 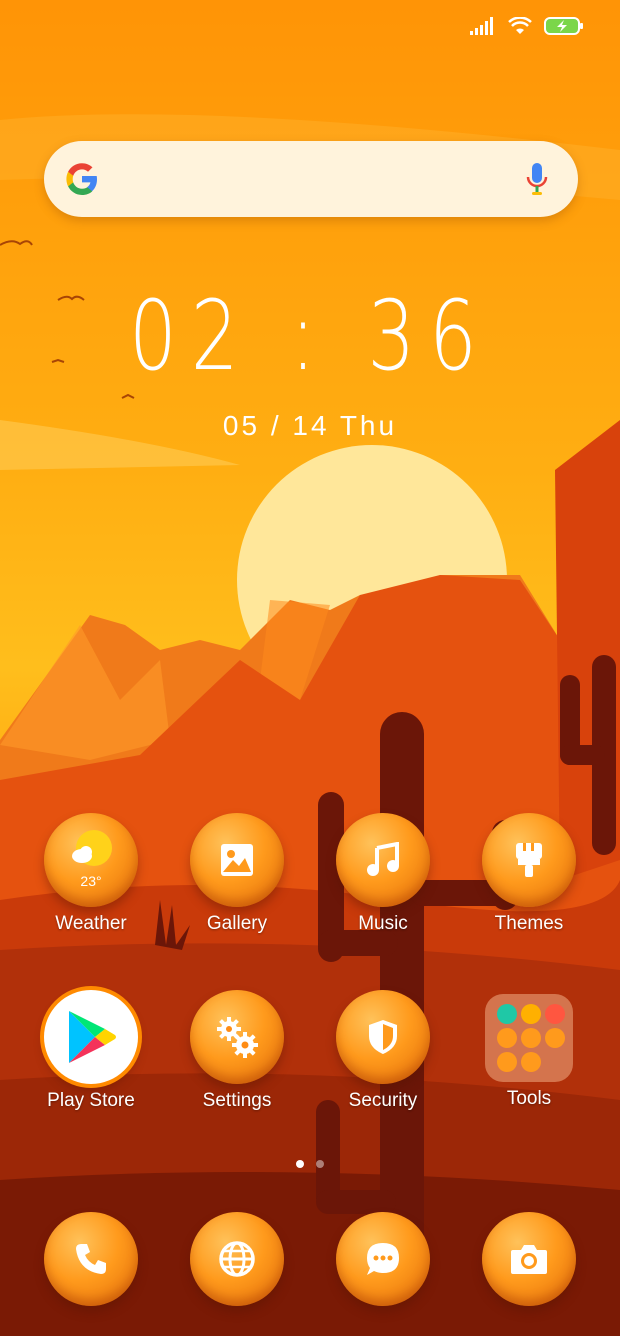 I want to click on page-dot, so click(x=320, y=1164).